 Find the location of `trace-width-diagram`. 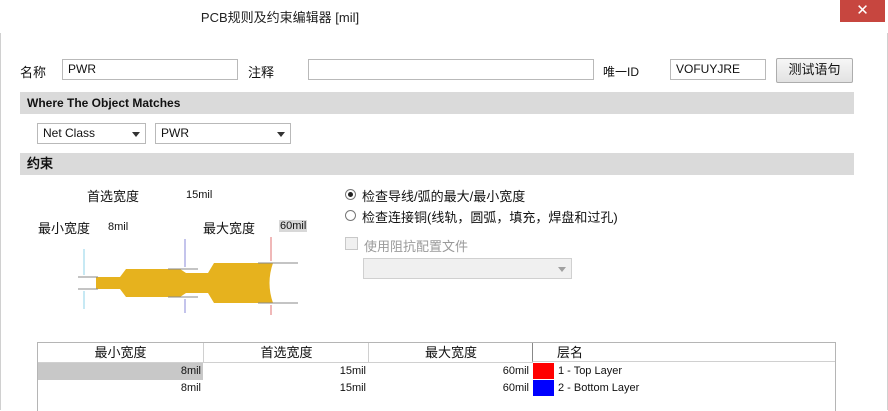

trace-width-diagram is located at coordinates (188, 276).